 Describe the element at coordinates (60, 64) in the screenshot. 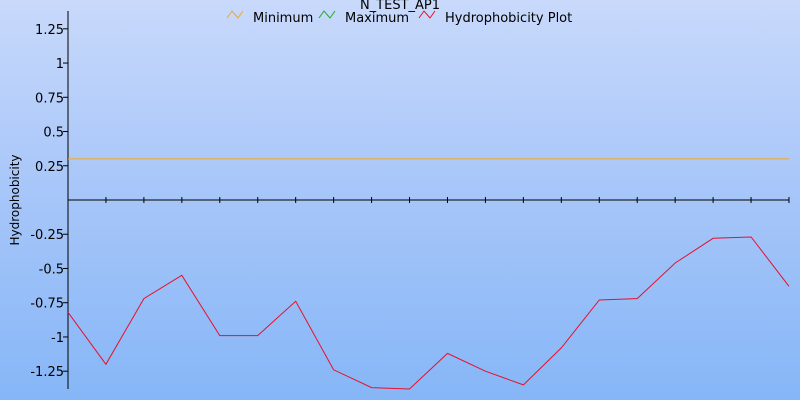

I see `y-tick-label: 1` at that location.